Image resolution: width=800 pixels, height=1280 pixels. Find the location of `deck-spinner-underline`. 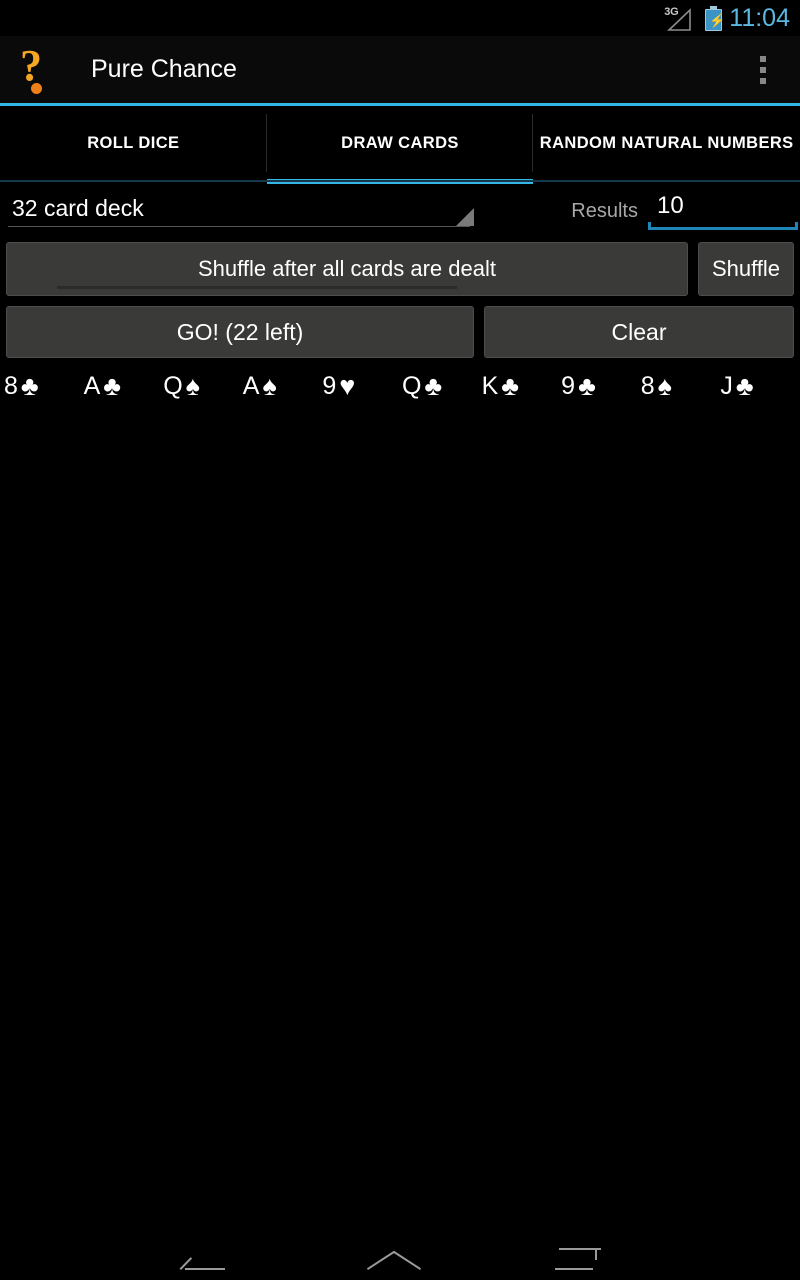

deck-spinner-underline is located at coordinates (239, 226).